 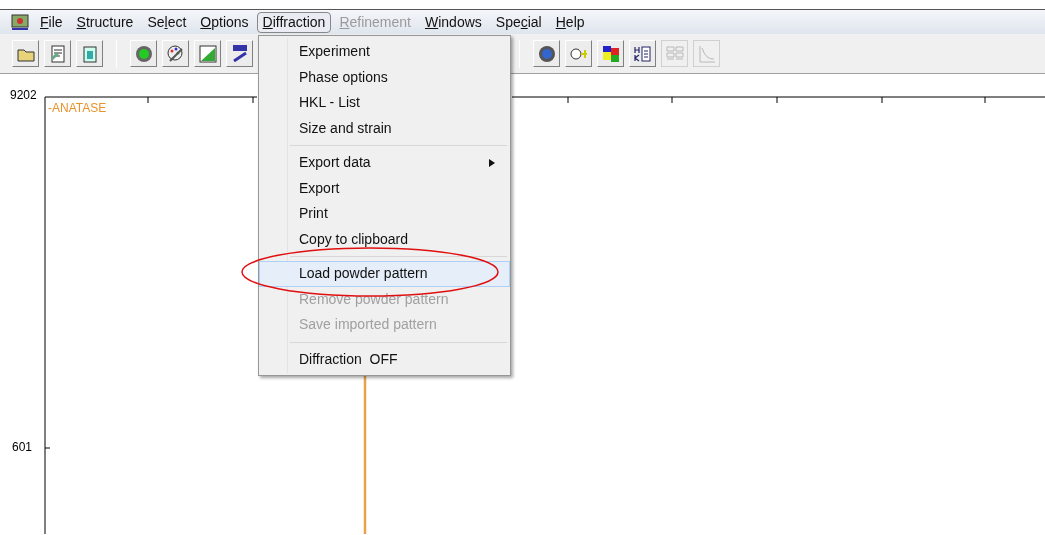 What do you see at coordinates (105, 22) in the screenshot?
I see `menu-item: Structure` at bounding box center [105, 22].